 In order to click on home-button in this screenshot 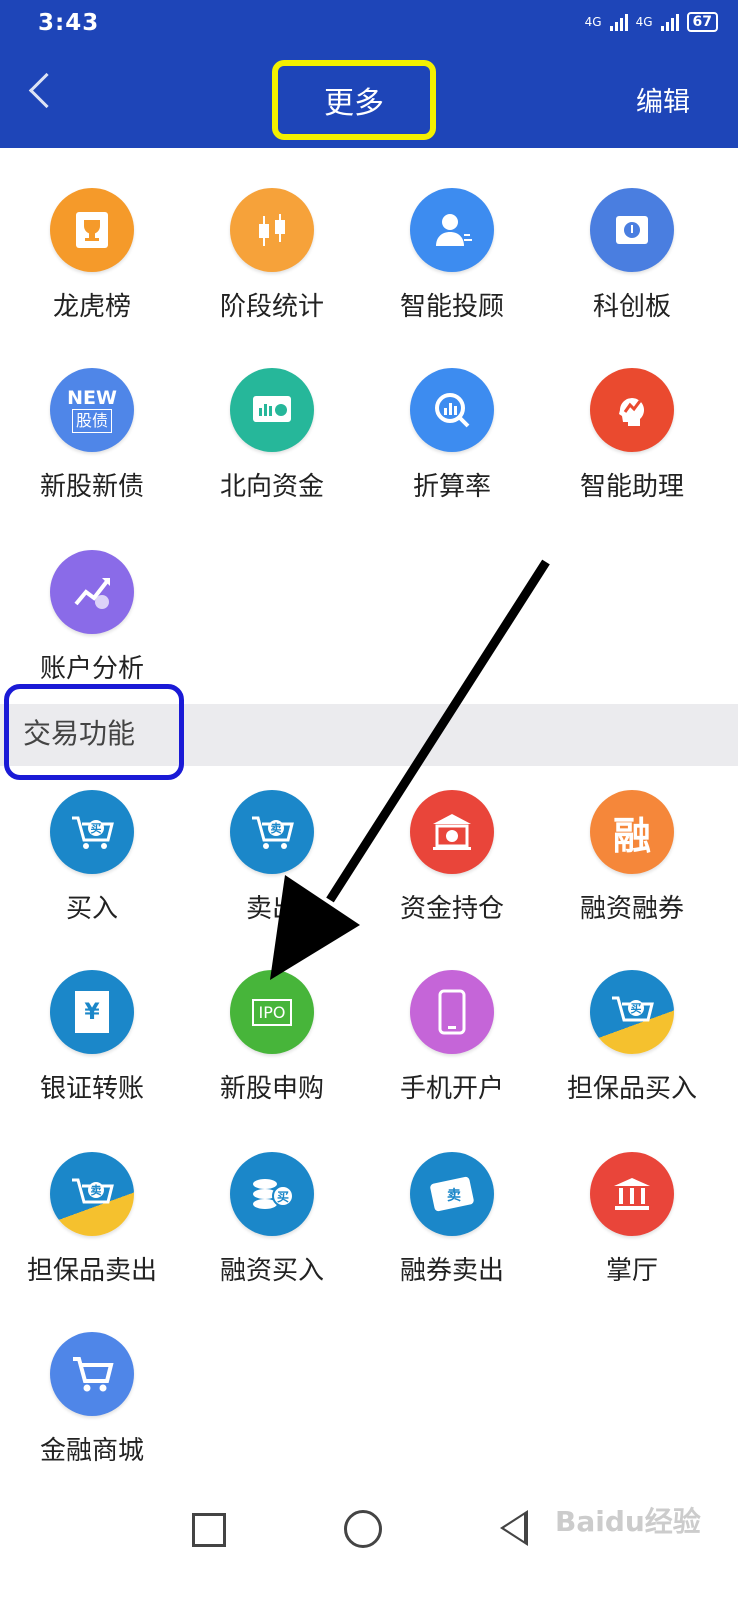, I will do `click(363, 1529)`.